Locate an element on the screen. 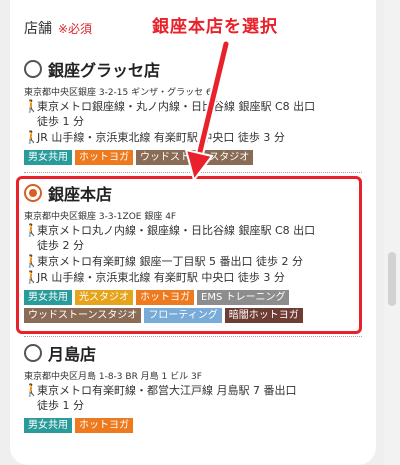 The width and height of the screenshot is (400, 465). tag-dark-hot-yoga: 暗闇ホットヨガ is located at coordinates (263, 315).